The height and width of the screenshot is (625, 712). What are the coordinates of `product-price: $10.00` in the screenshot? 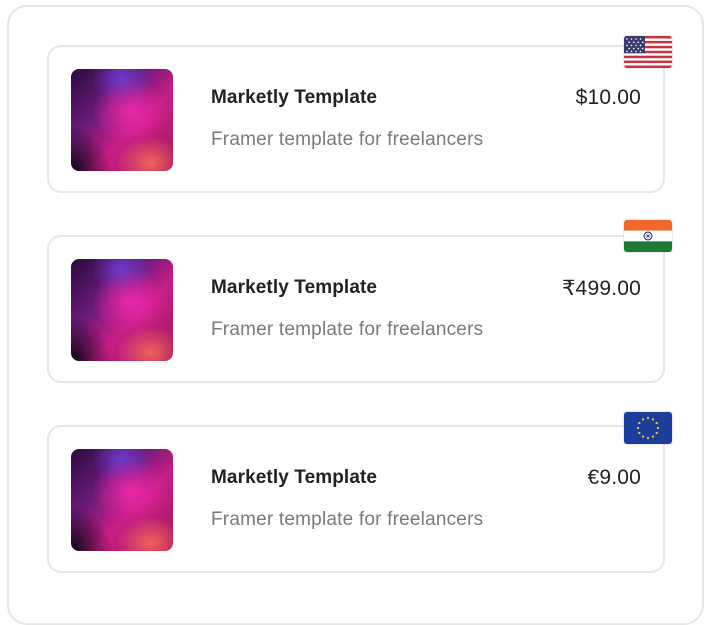 It's located at (608, 97).